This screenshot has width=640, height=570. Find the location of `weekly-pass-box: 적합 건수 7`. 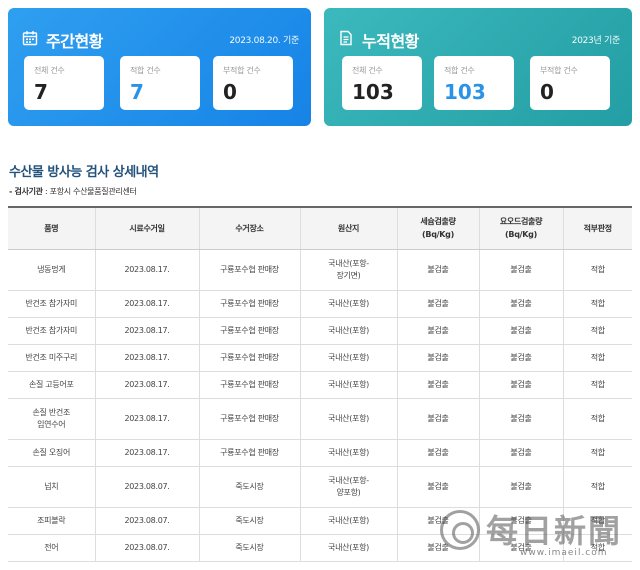

weekly-pass-box: 적합 건수 7 is located at coordinates (160, 83).